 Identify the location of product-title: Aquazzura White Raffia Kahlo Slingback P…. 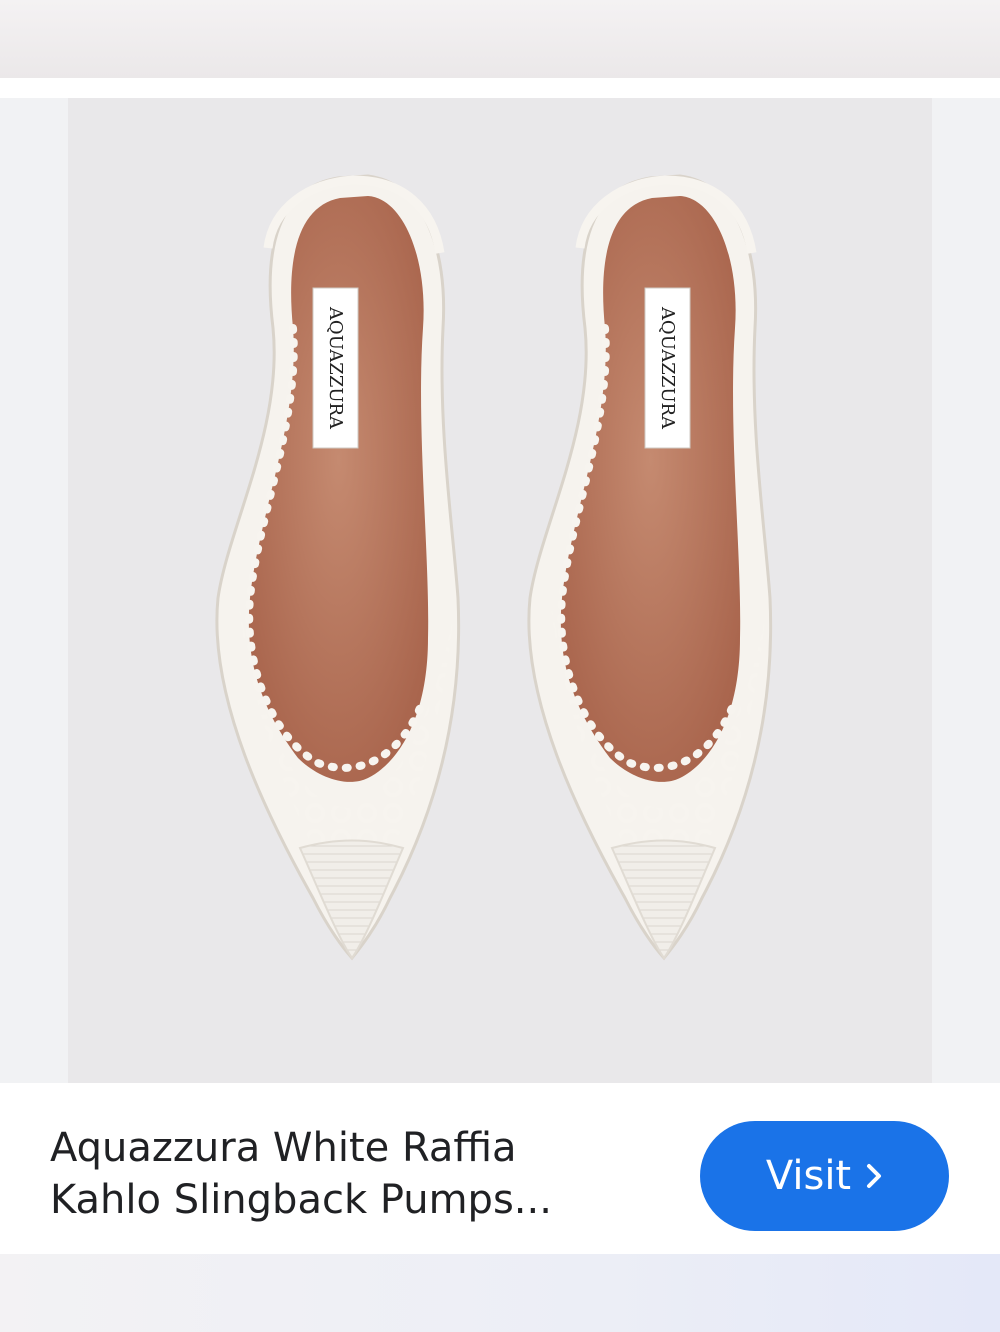
(360, 1174).